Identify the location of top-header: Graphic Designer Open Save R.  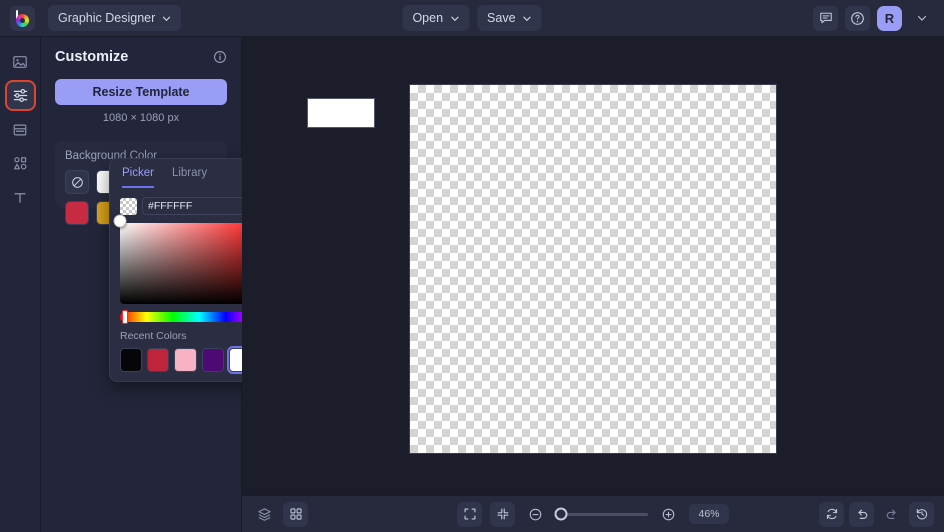
(472, 18).